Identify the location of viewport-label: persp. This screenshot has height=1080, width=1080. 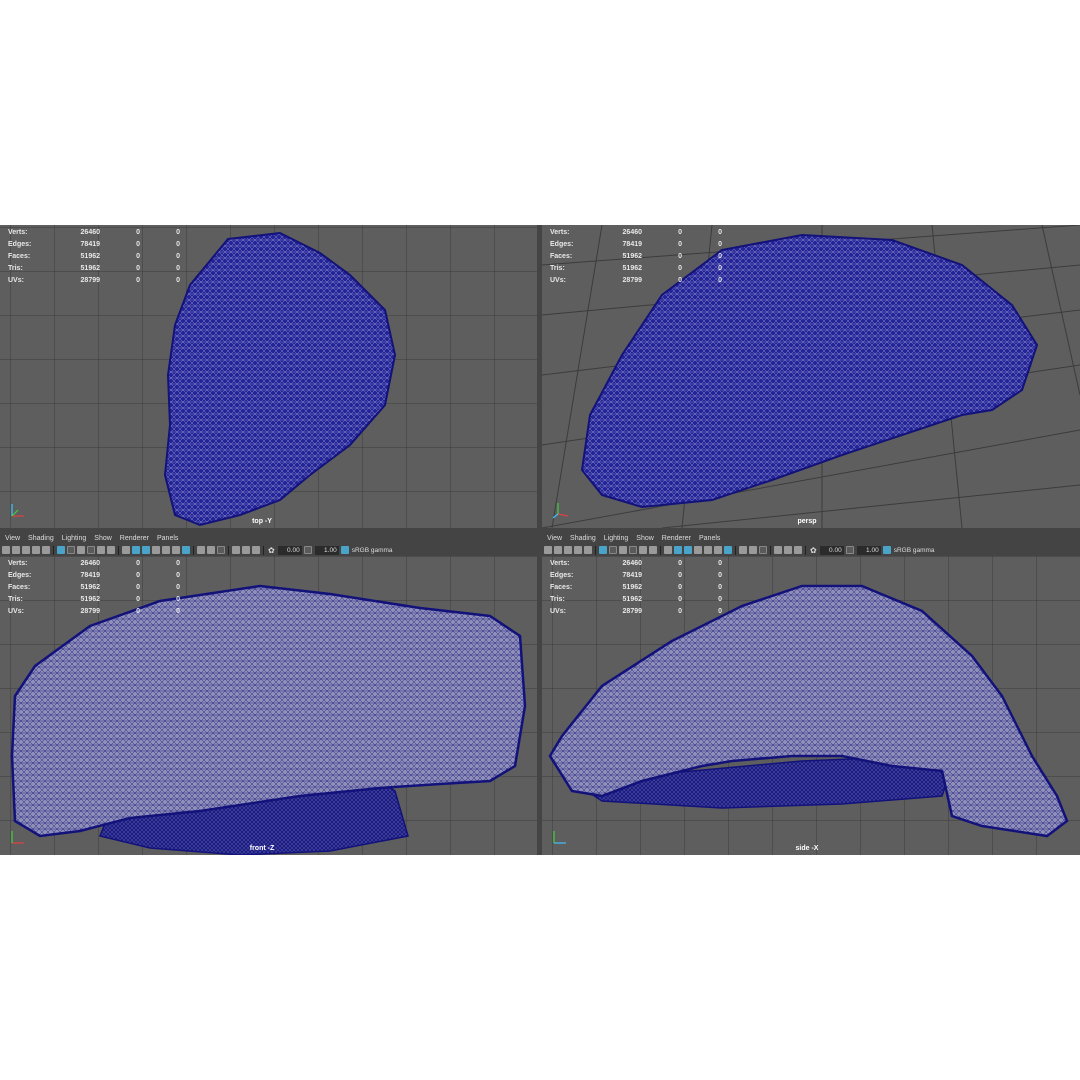
(807, 521).